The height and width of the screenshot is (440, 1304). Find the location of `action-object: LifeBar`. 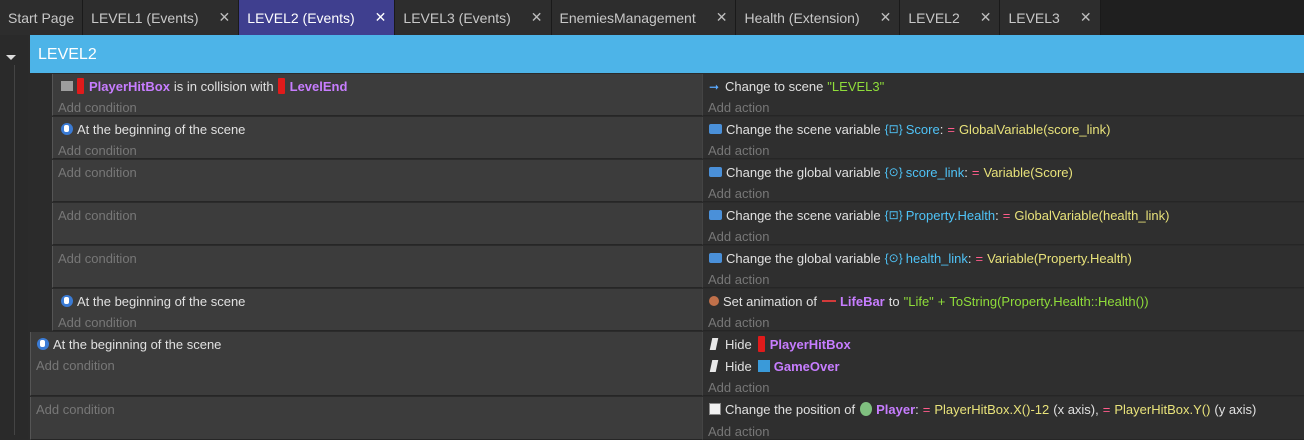

action-object: LifeBar is located at coordinates (862, 301).